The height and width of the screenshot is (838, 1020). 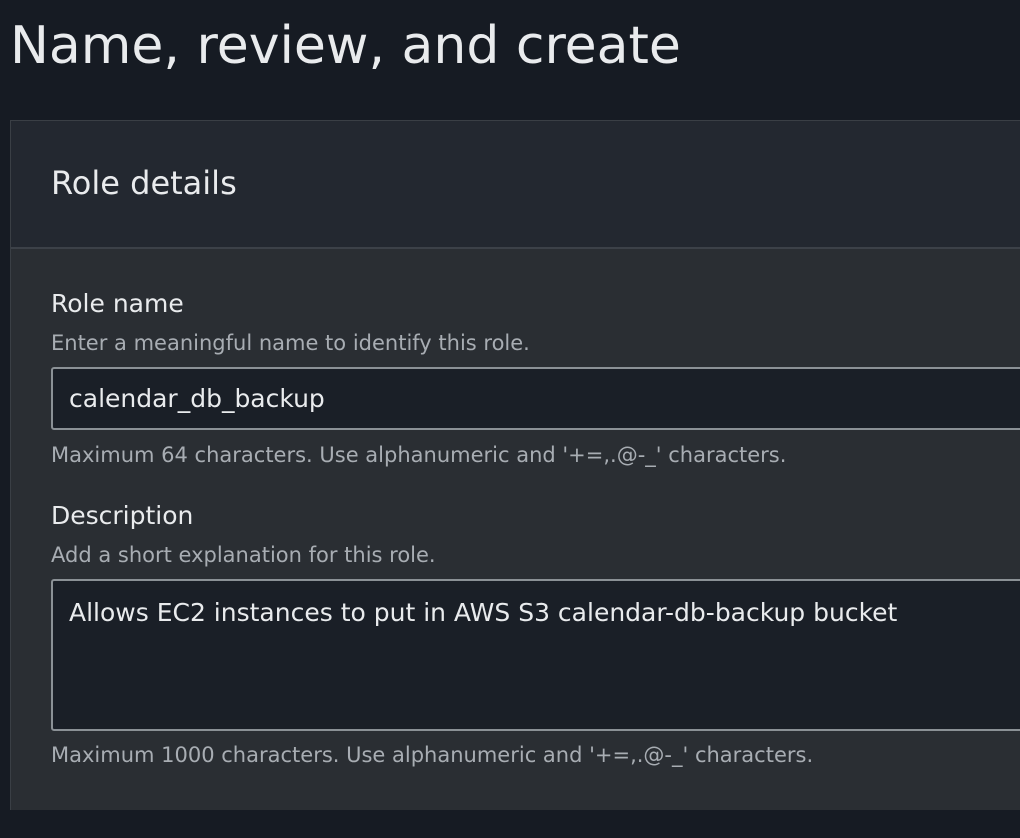 I want to click on role-name-label: Role name, so click(x=117, y=303).